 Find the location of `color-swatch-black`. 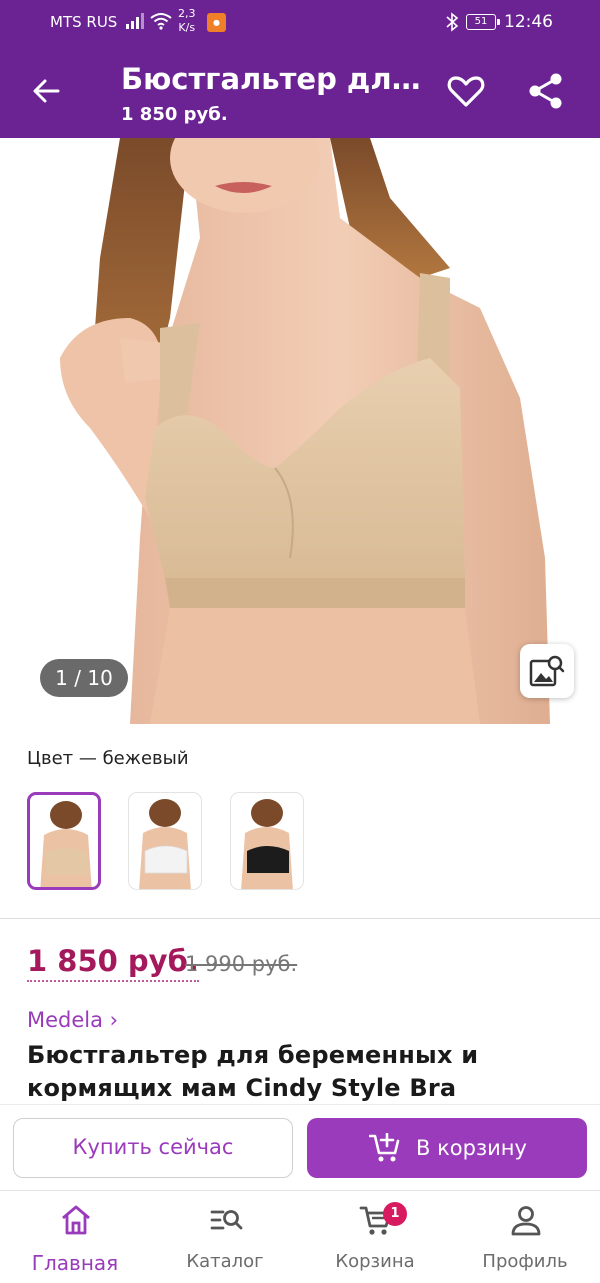

color-swatch-black is located at coordinates (267, 841).